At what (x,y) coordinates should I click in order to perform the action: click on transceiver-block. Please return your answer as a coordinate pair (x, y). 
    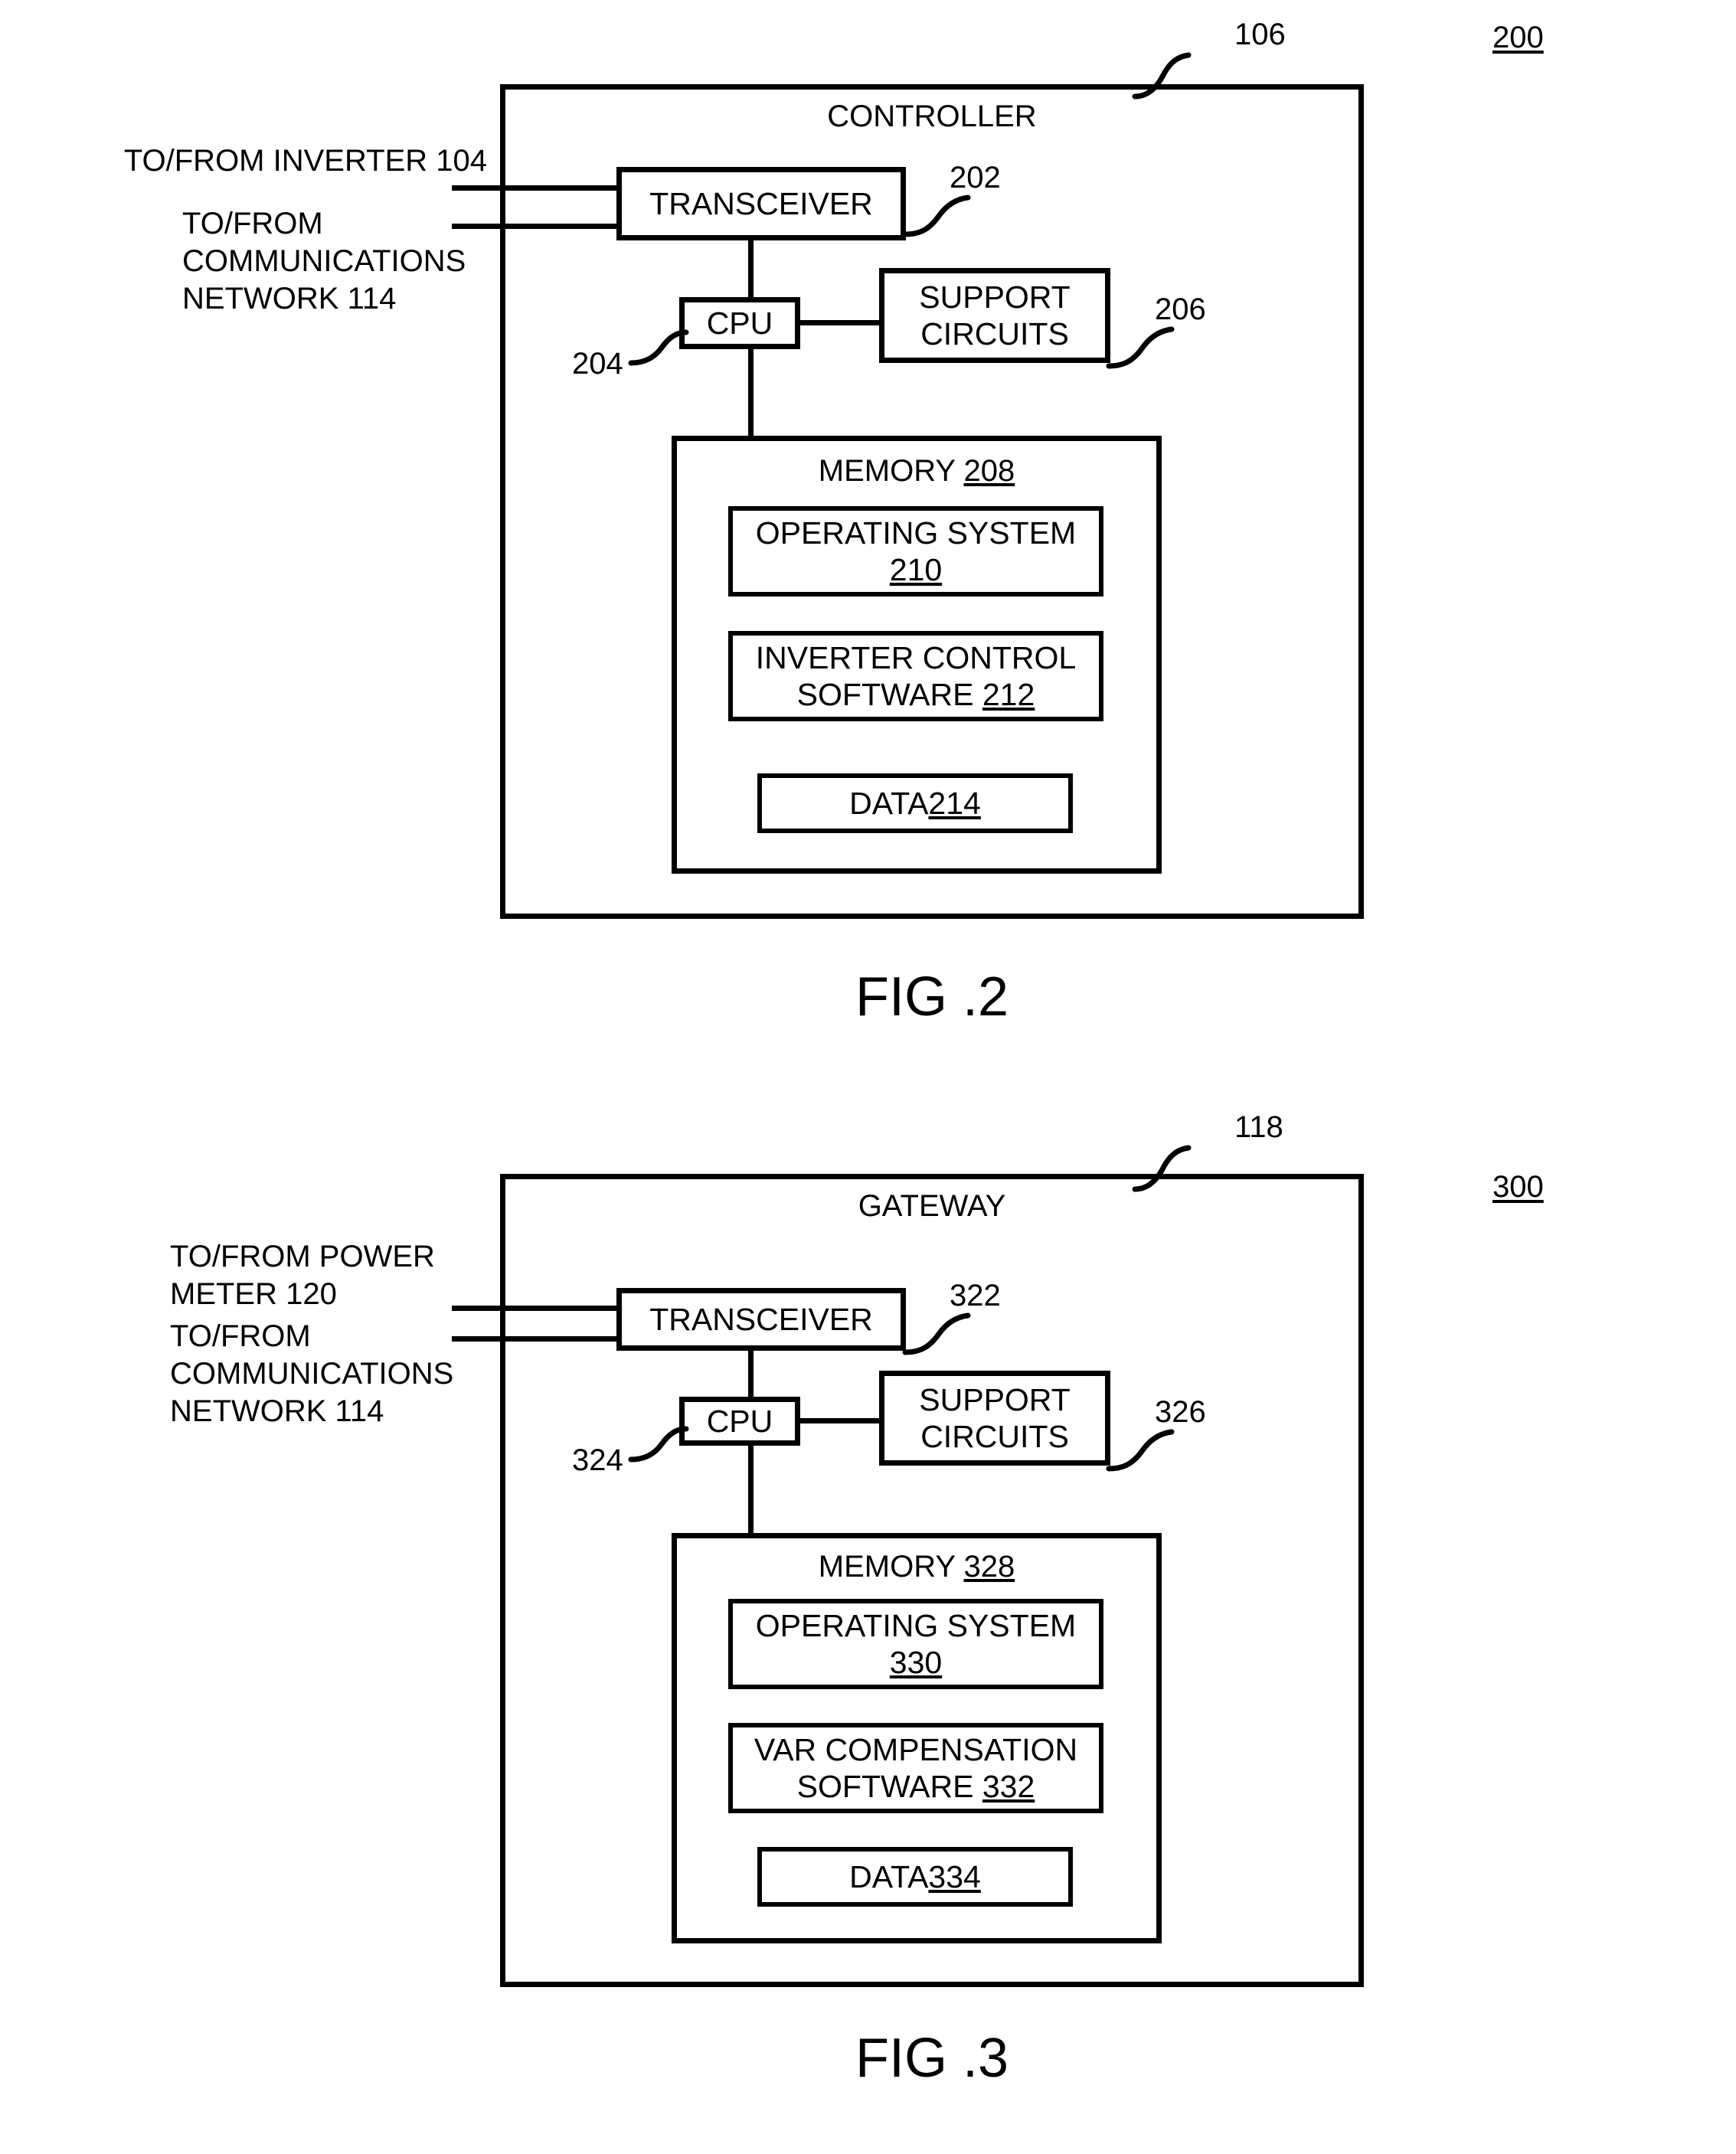
    Looking at the image, I should click on (761, 203).